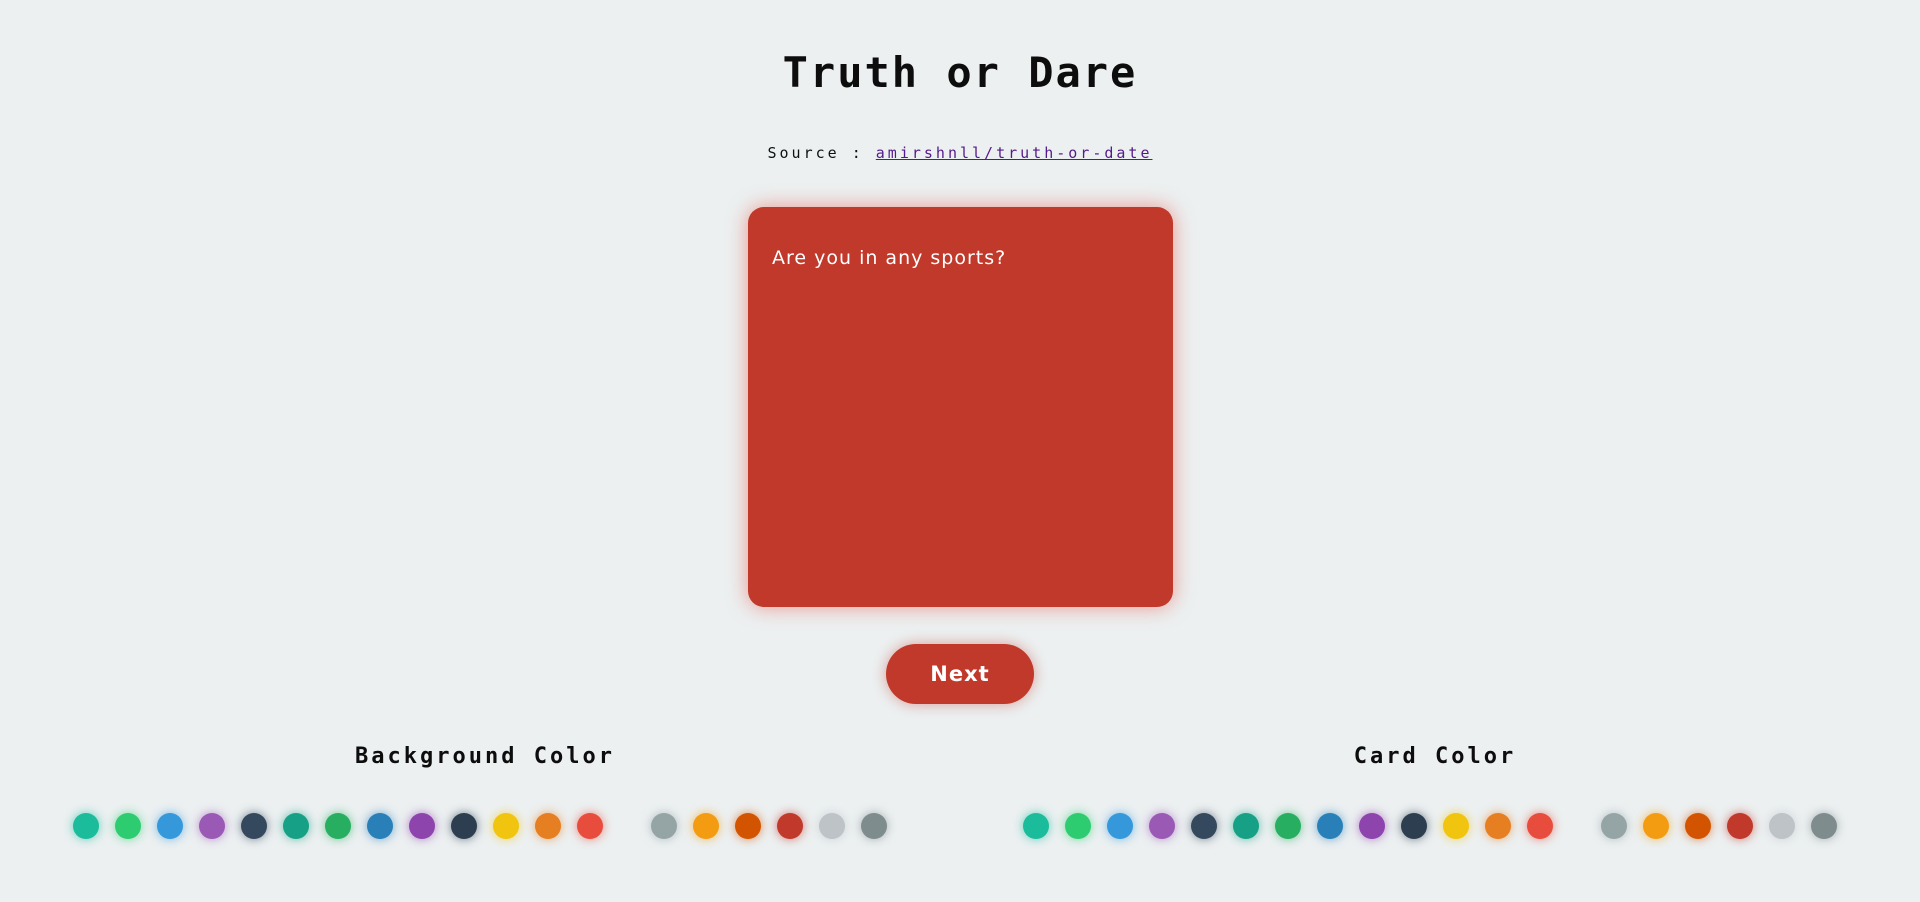  I want to click on next-button: Next, so click(960, 674).